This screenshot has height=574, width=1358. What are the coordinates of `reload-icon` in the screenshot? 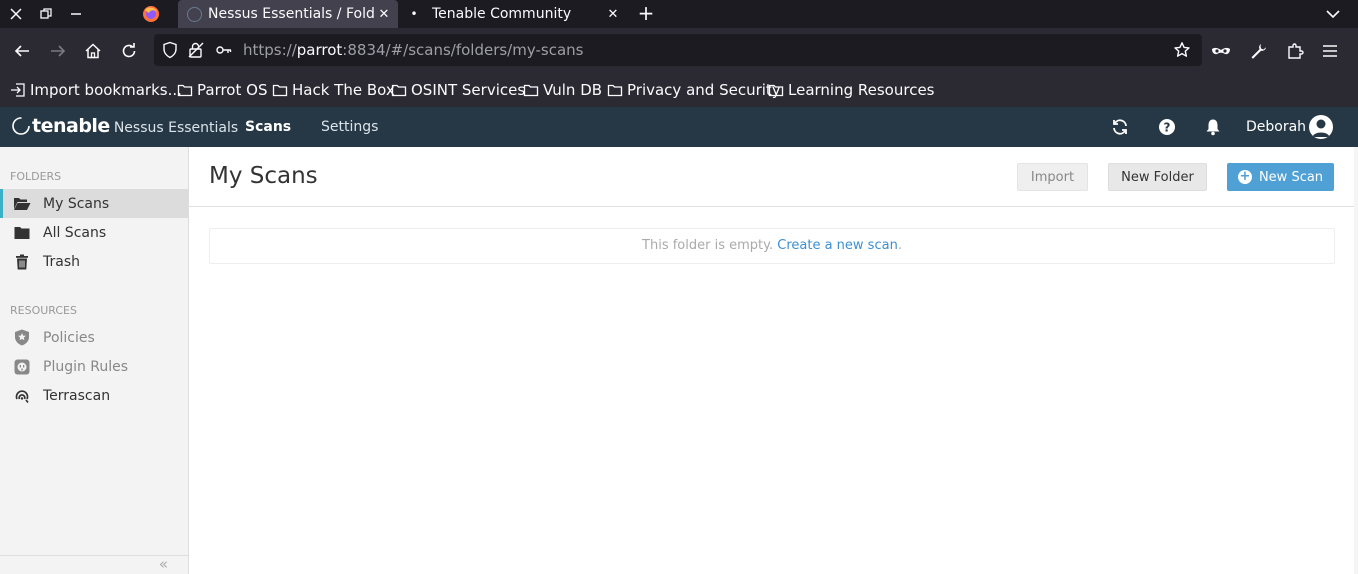 It's located at (129, 51).